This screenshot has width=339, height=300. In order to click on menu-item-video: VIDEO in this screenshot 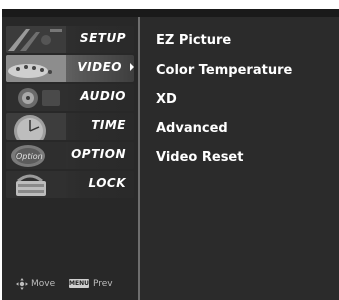, I will do `click(70, 68)`.